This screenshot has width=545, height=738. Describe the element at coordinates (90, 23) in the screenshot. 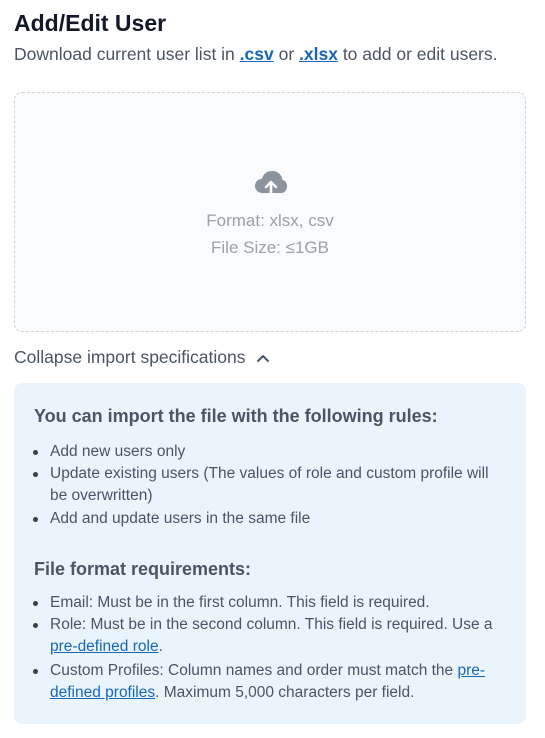

I see `page-title: Add/Edit User` at that location.